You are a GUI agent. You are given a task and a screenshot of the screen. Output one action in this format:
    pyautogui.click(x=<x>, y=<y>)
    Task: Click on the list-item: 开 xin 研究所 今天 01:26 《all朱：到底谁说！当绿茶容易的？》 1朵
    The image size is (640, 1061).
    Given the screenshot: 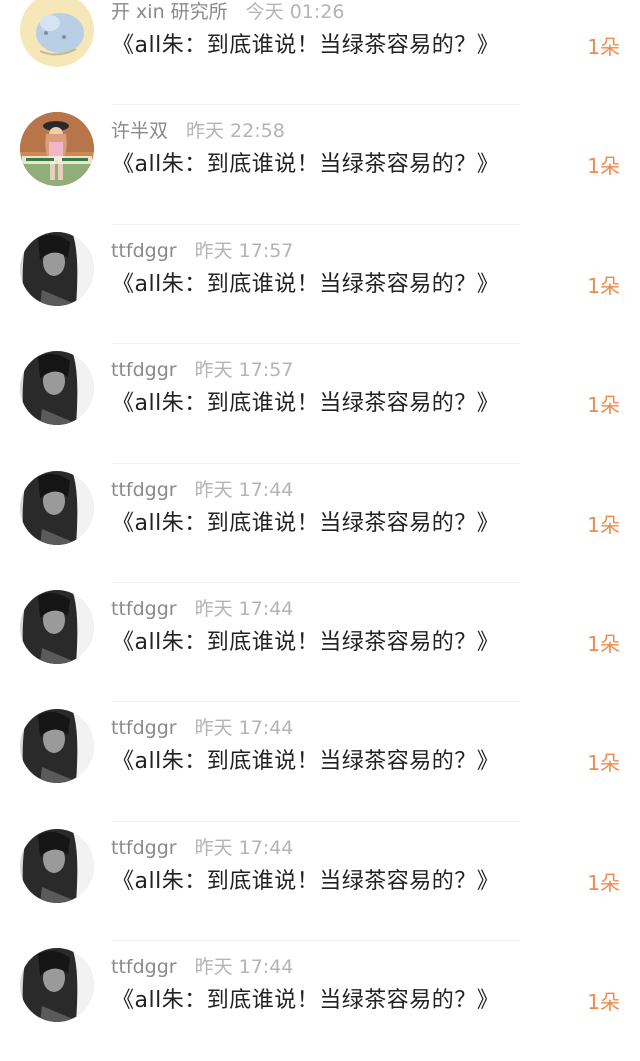 What is the action you would take?
    pyautogui.click(x=320, y=53)
    